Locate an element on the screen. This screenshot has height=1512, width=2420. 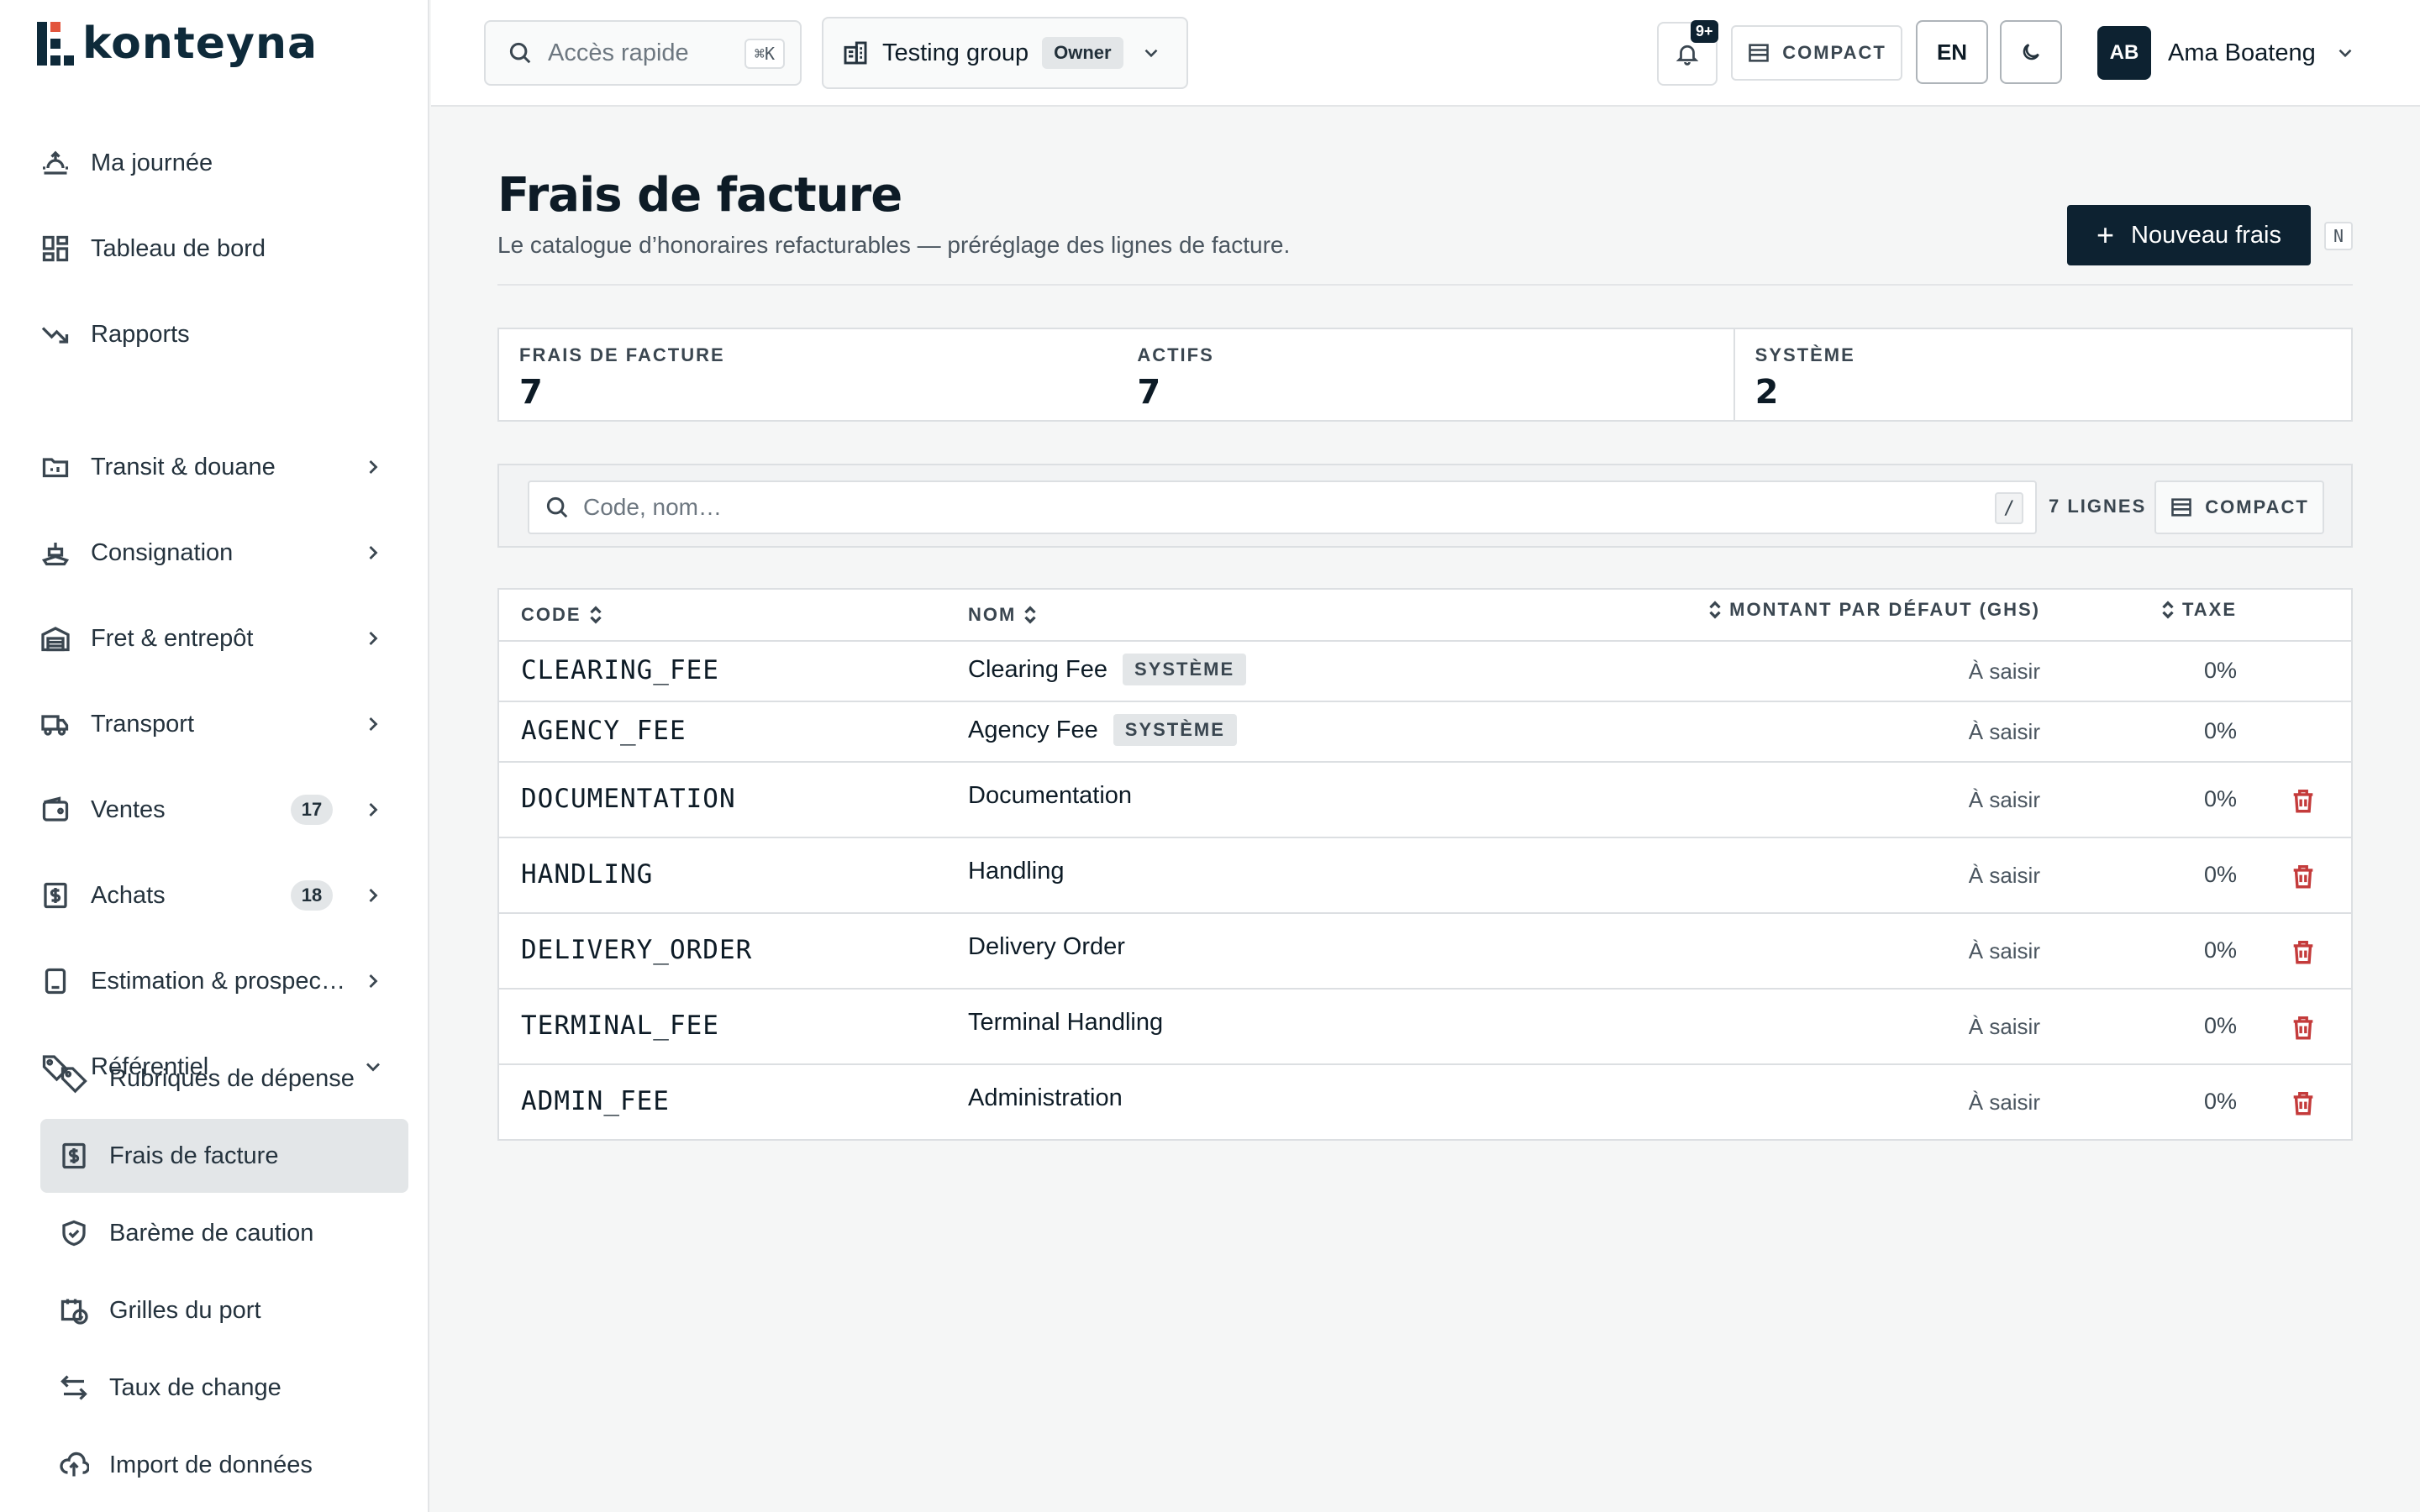
stat-value: 7 is located at coordinates (531, 392).